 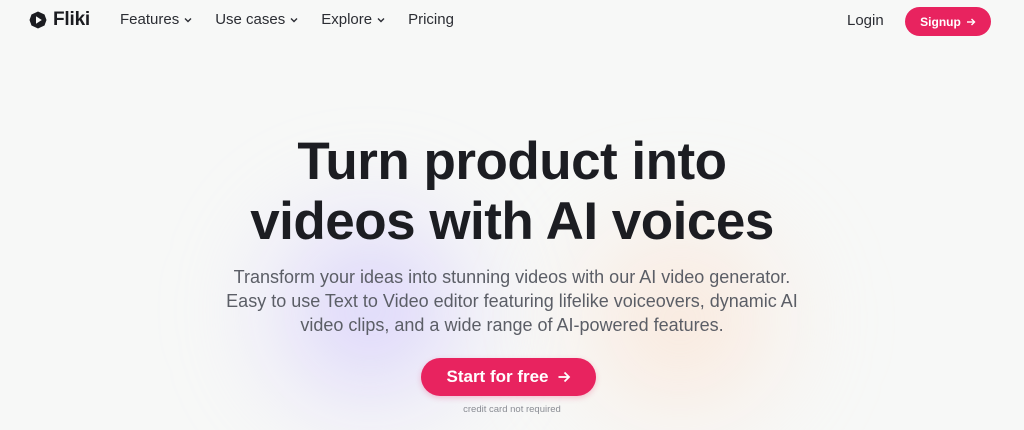 What do you see at coordinates (347, 19) in the screenshot?
I see `nav-item-label: Explore` at bounding box center [347, 19].